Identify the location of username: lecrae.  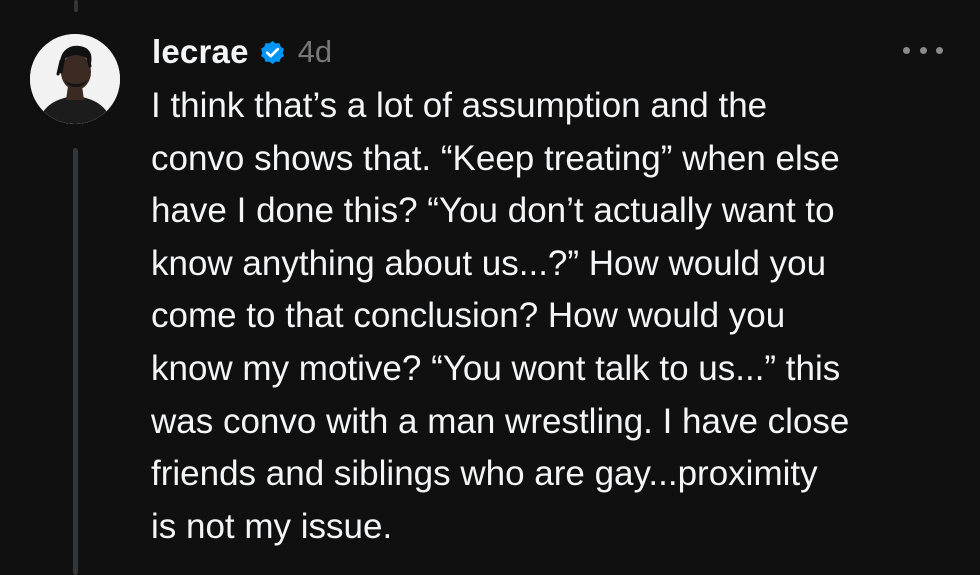
(200, 52).